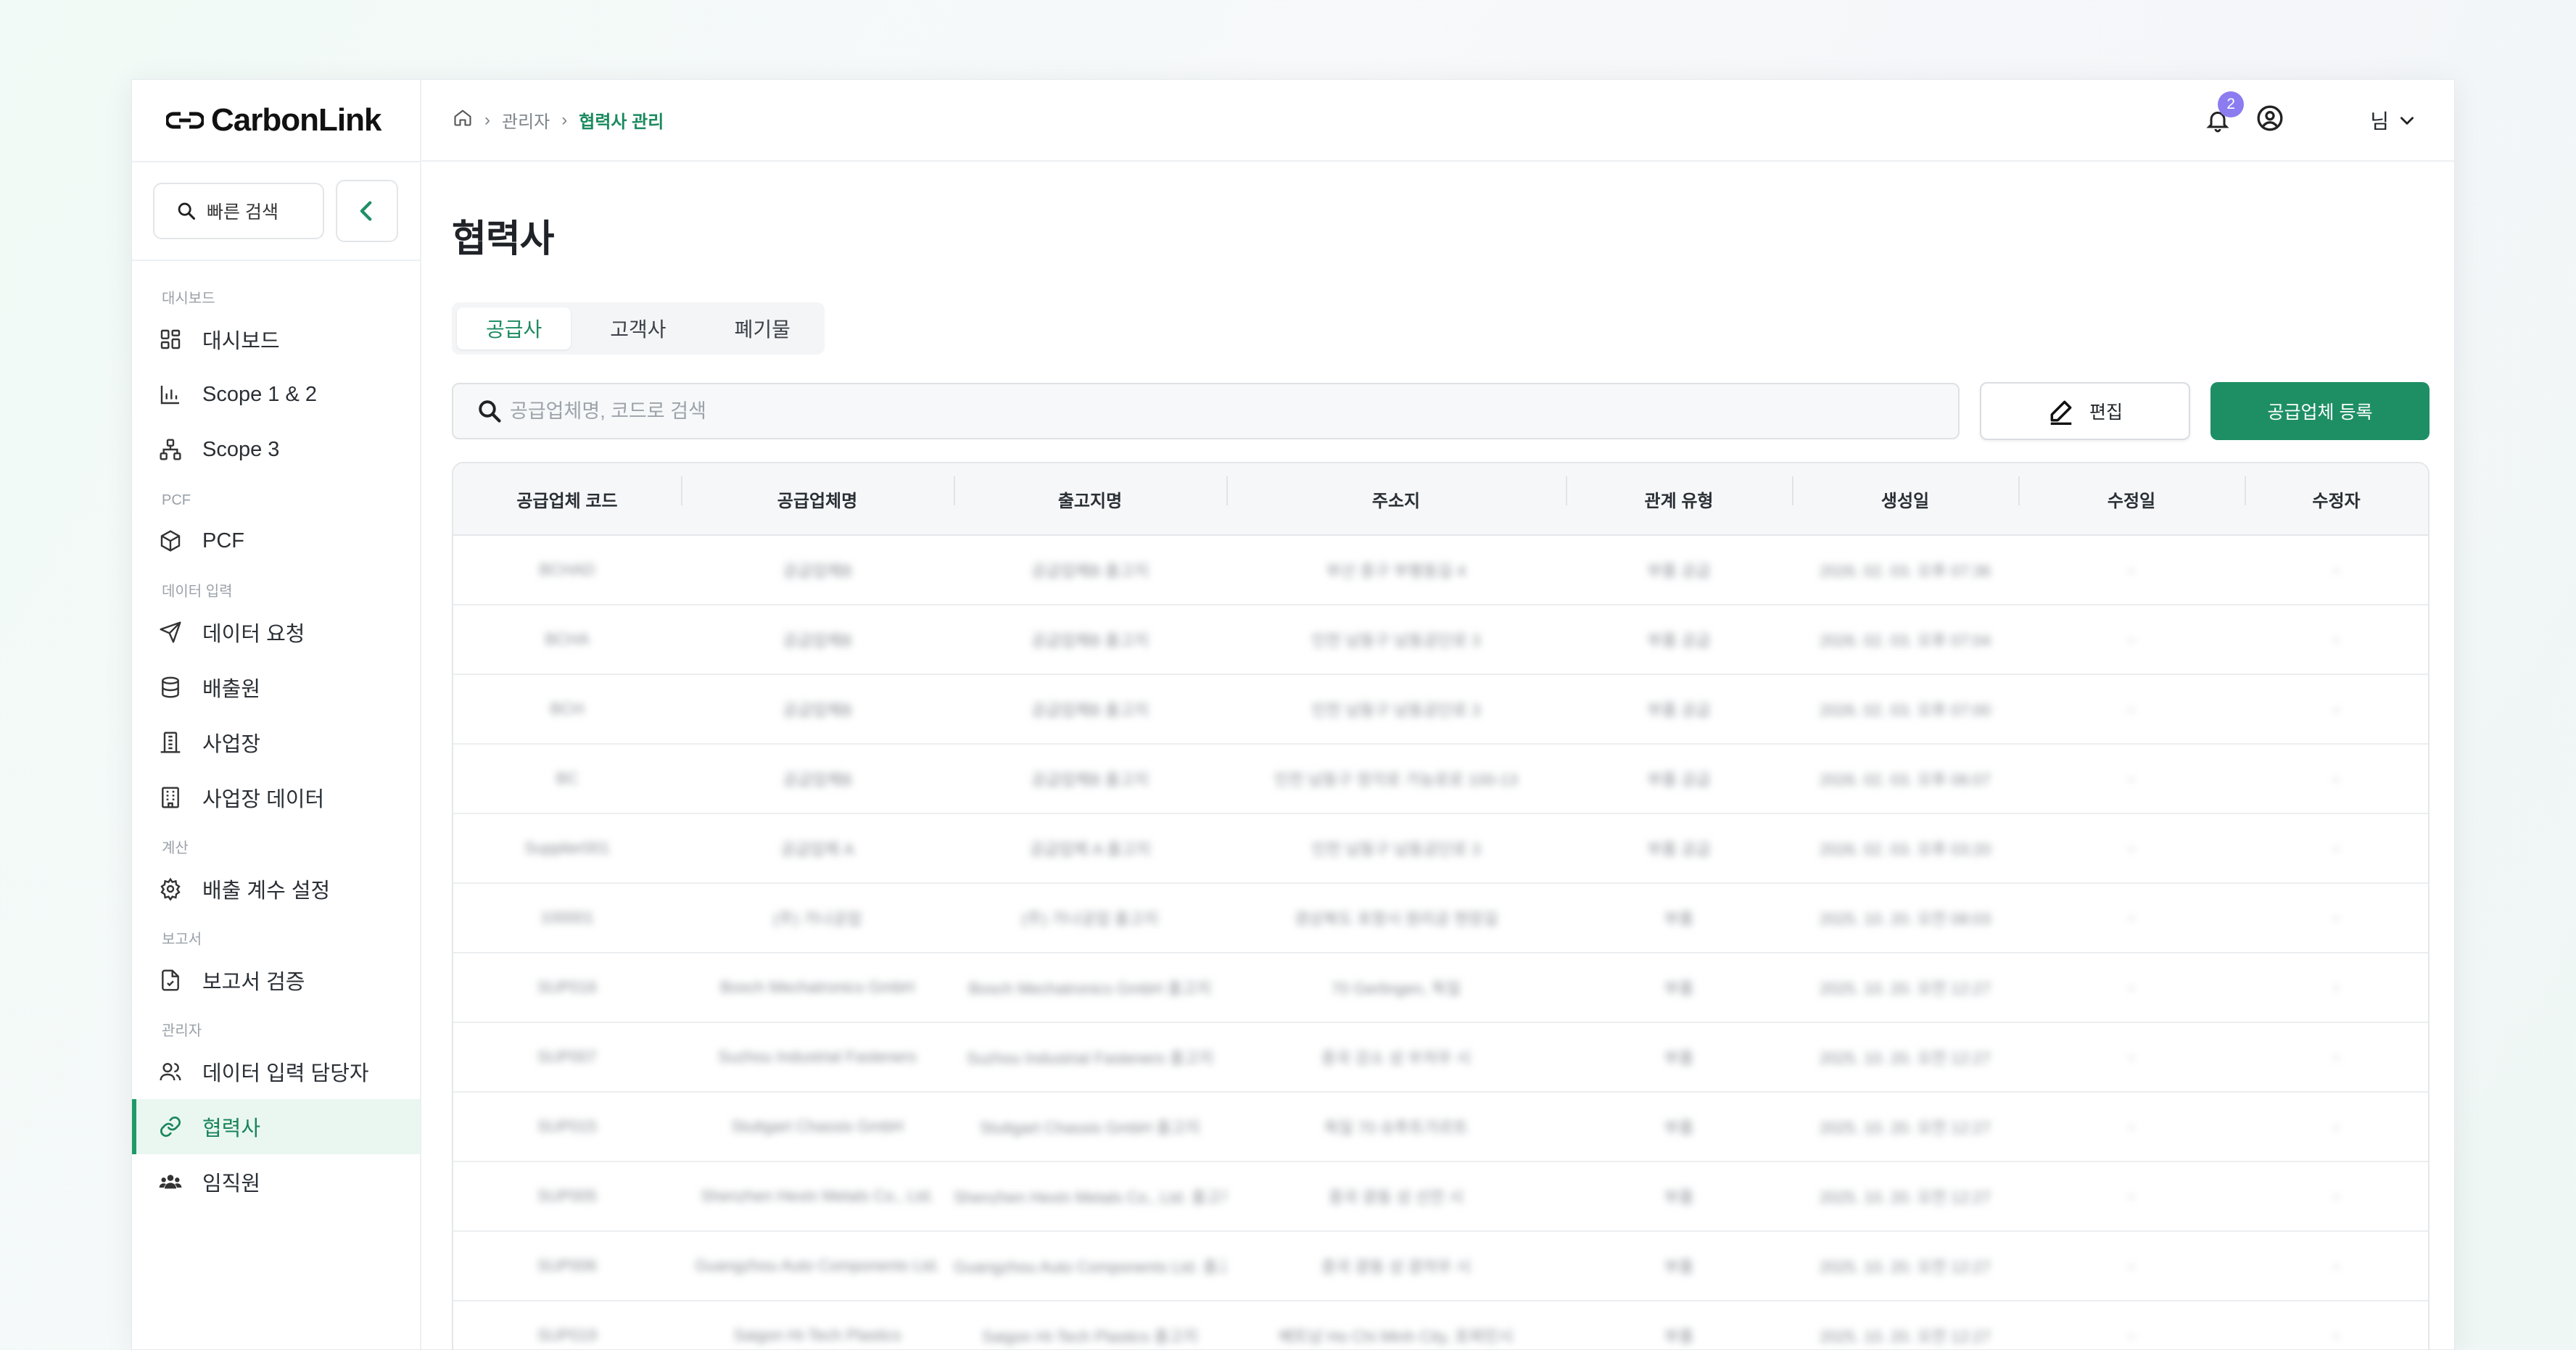 The width and height of the screenshot is (2576, 1350). What do you see at coordinates (818, 494) in the screenshot?
I see `column-header: 공급업체명` at bounding box center [818, 494].